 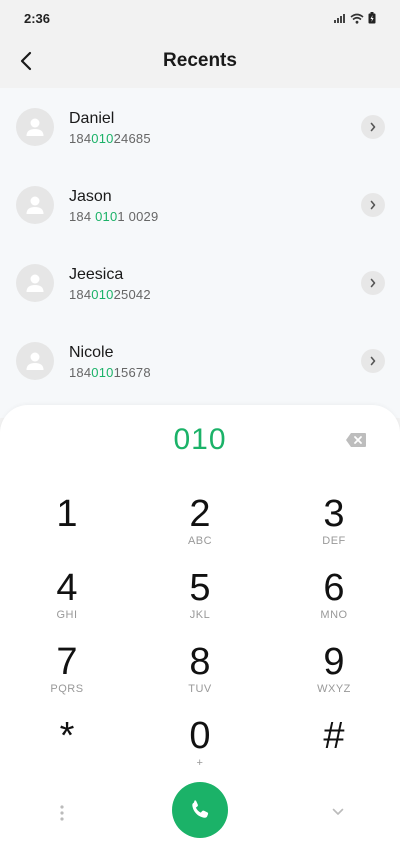 I want to click on key-2: 2 ABC, so click(x=200, y=529).